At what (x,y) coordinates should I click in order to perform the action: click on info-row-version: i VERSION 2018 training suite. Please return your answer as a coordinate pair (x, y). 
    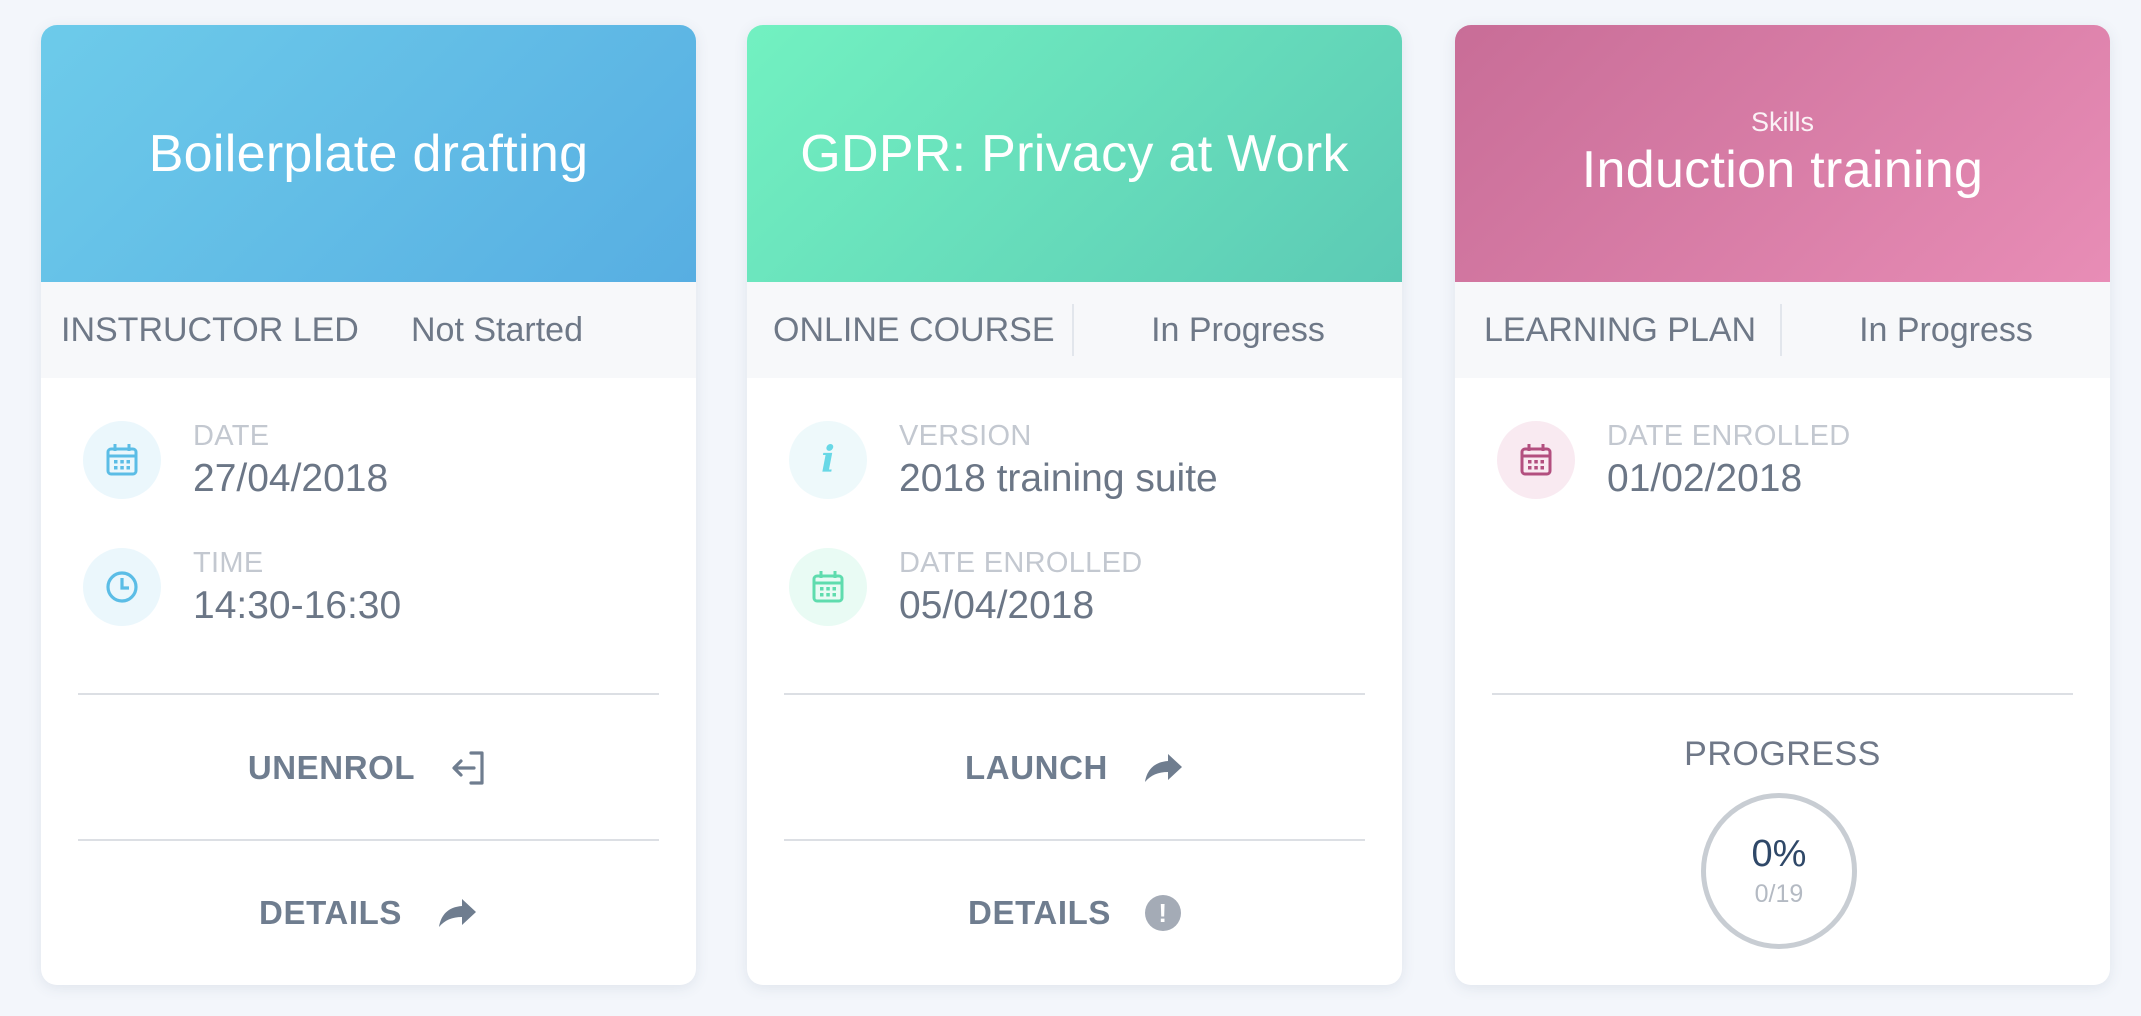
    Looking at the image, I should click on (1003, 460).